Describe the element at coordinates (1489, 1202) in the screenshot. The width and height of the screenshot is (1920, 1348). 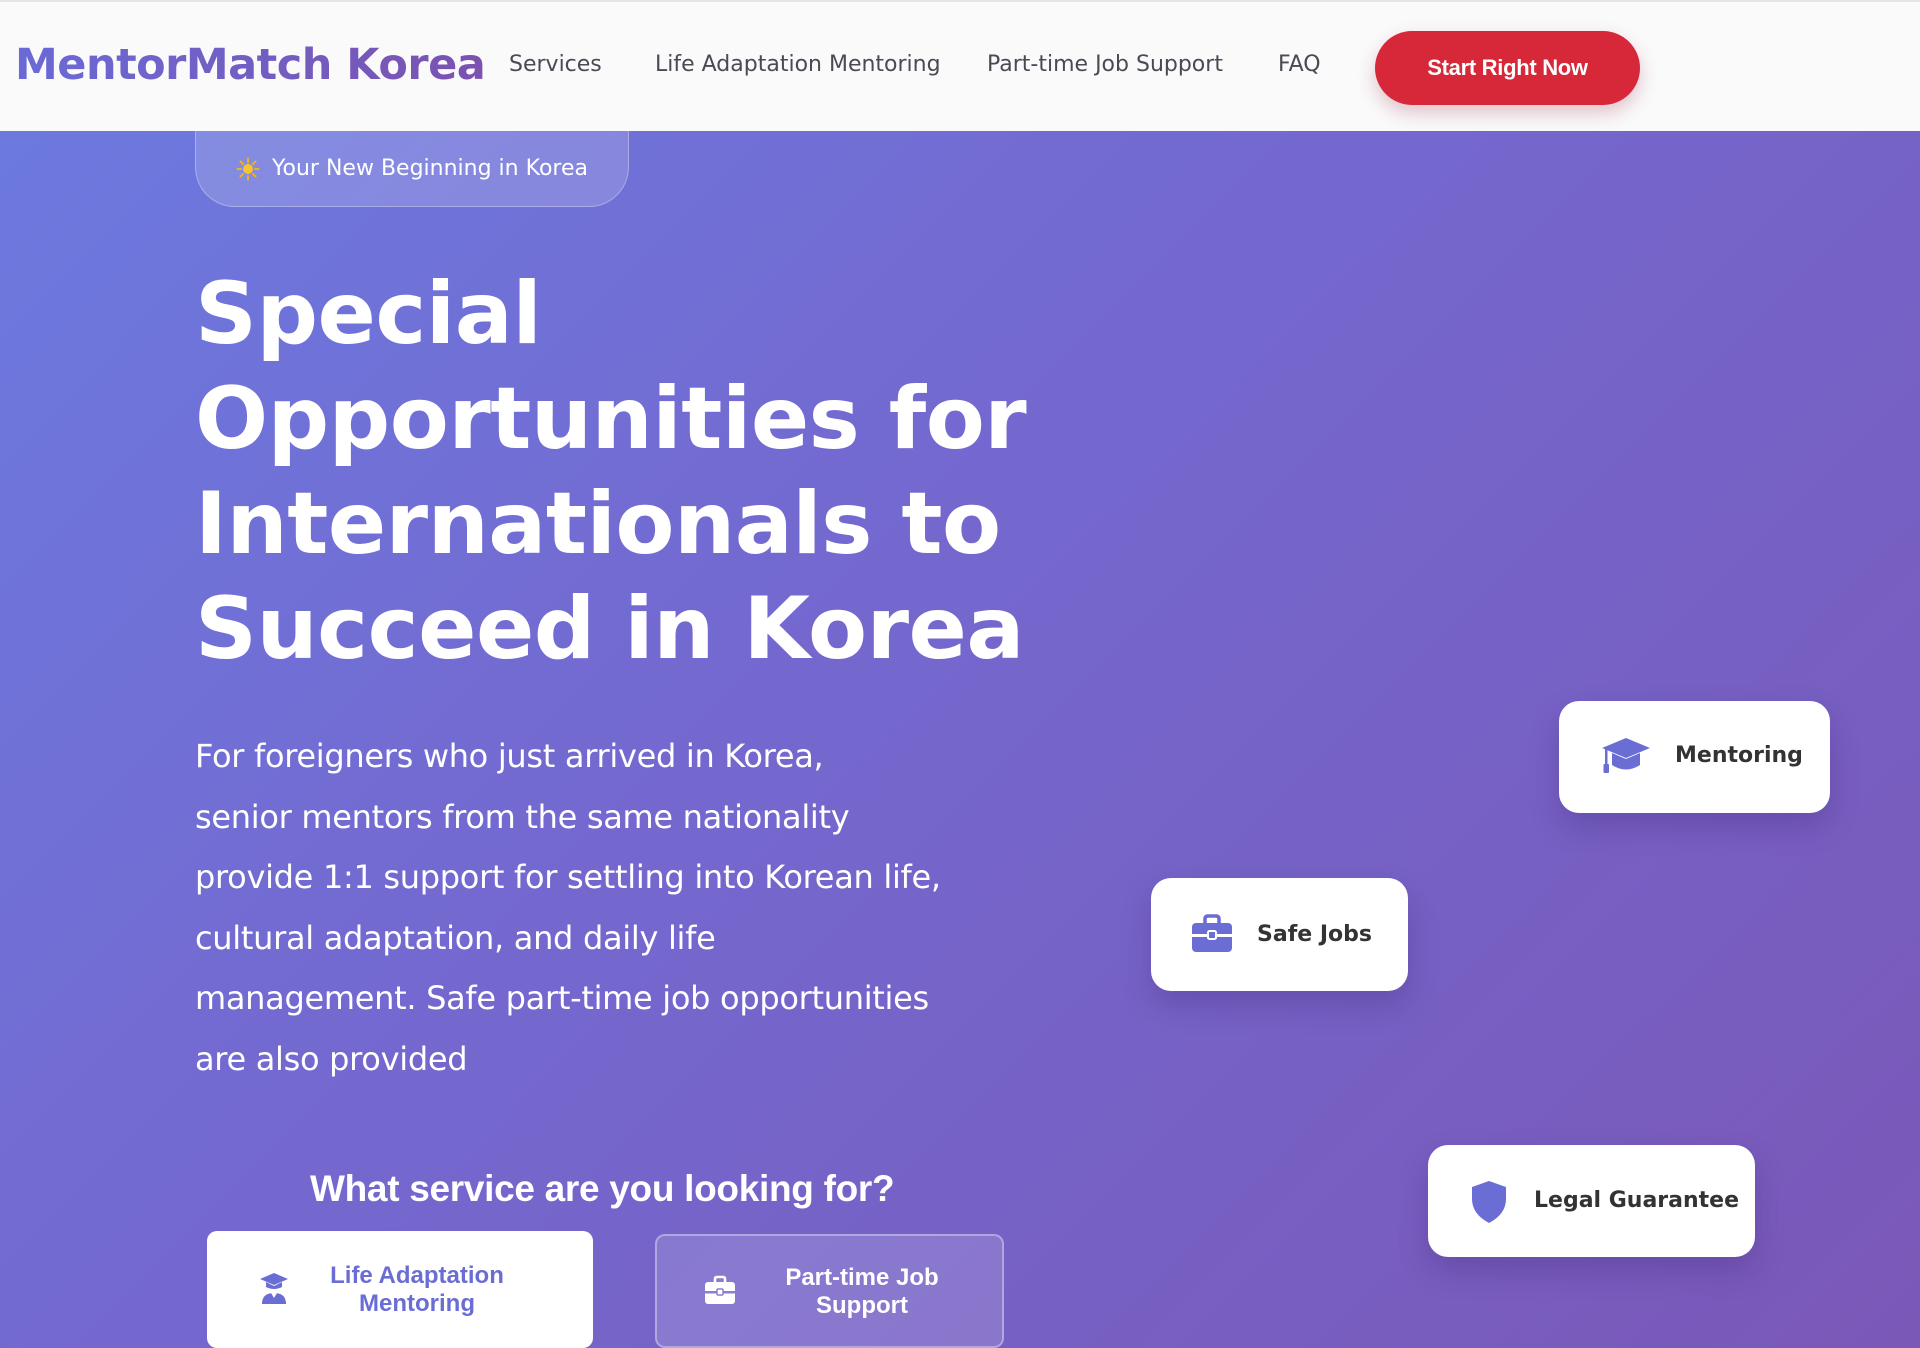
I see `shield-icon` at that location.